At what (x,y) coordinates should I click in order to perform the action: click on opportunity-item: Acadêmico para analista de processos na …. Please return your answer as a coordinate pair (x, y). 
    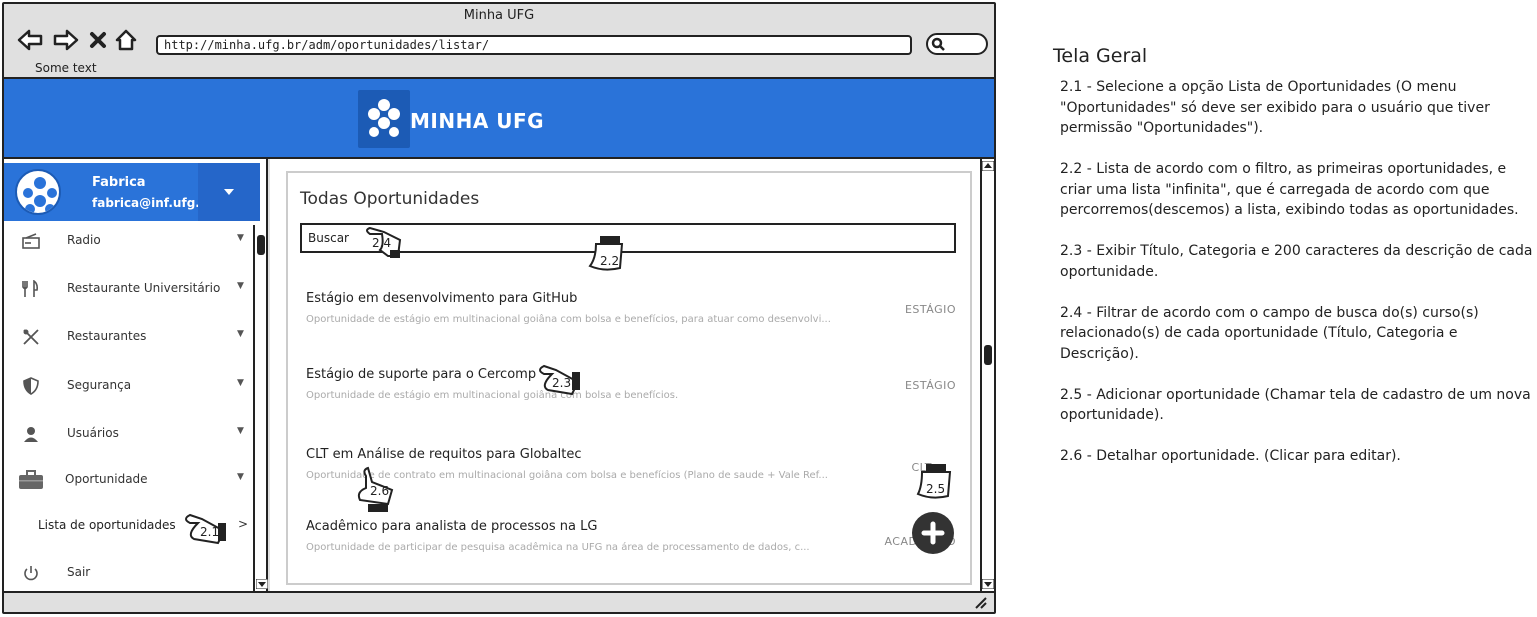
    Looking at the image, I should click on (631, 536).